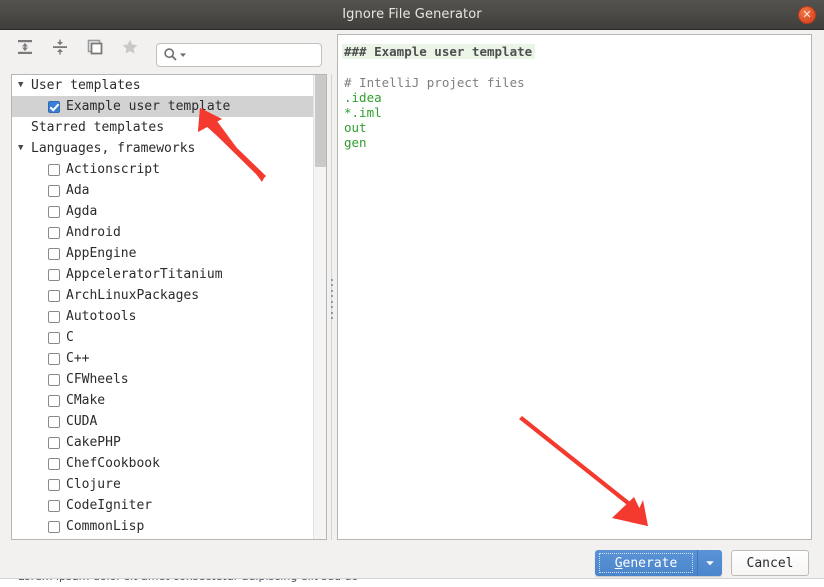 Image resolution: width=824 pixels, height=587 pixels. Describe the element at coordinates (253, 56) in the screenshot. I see `search-input` at that location.